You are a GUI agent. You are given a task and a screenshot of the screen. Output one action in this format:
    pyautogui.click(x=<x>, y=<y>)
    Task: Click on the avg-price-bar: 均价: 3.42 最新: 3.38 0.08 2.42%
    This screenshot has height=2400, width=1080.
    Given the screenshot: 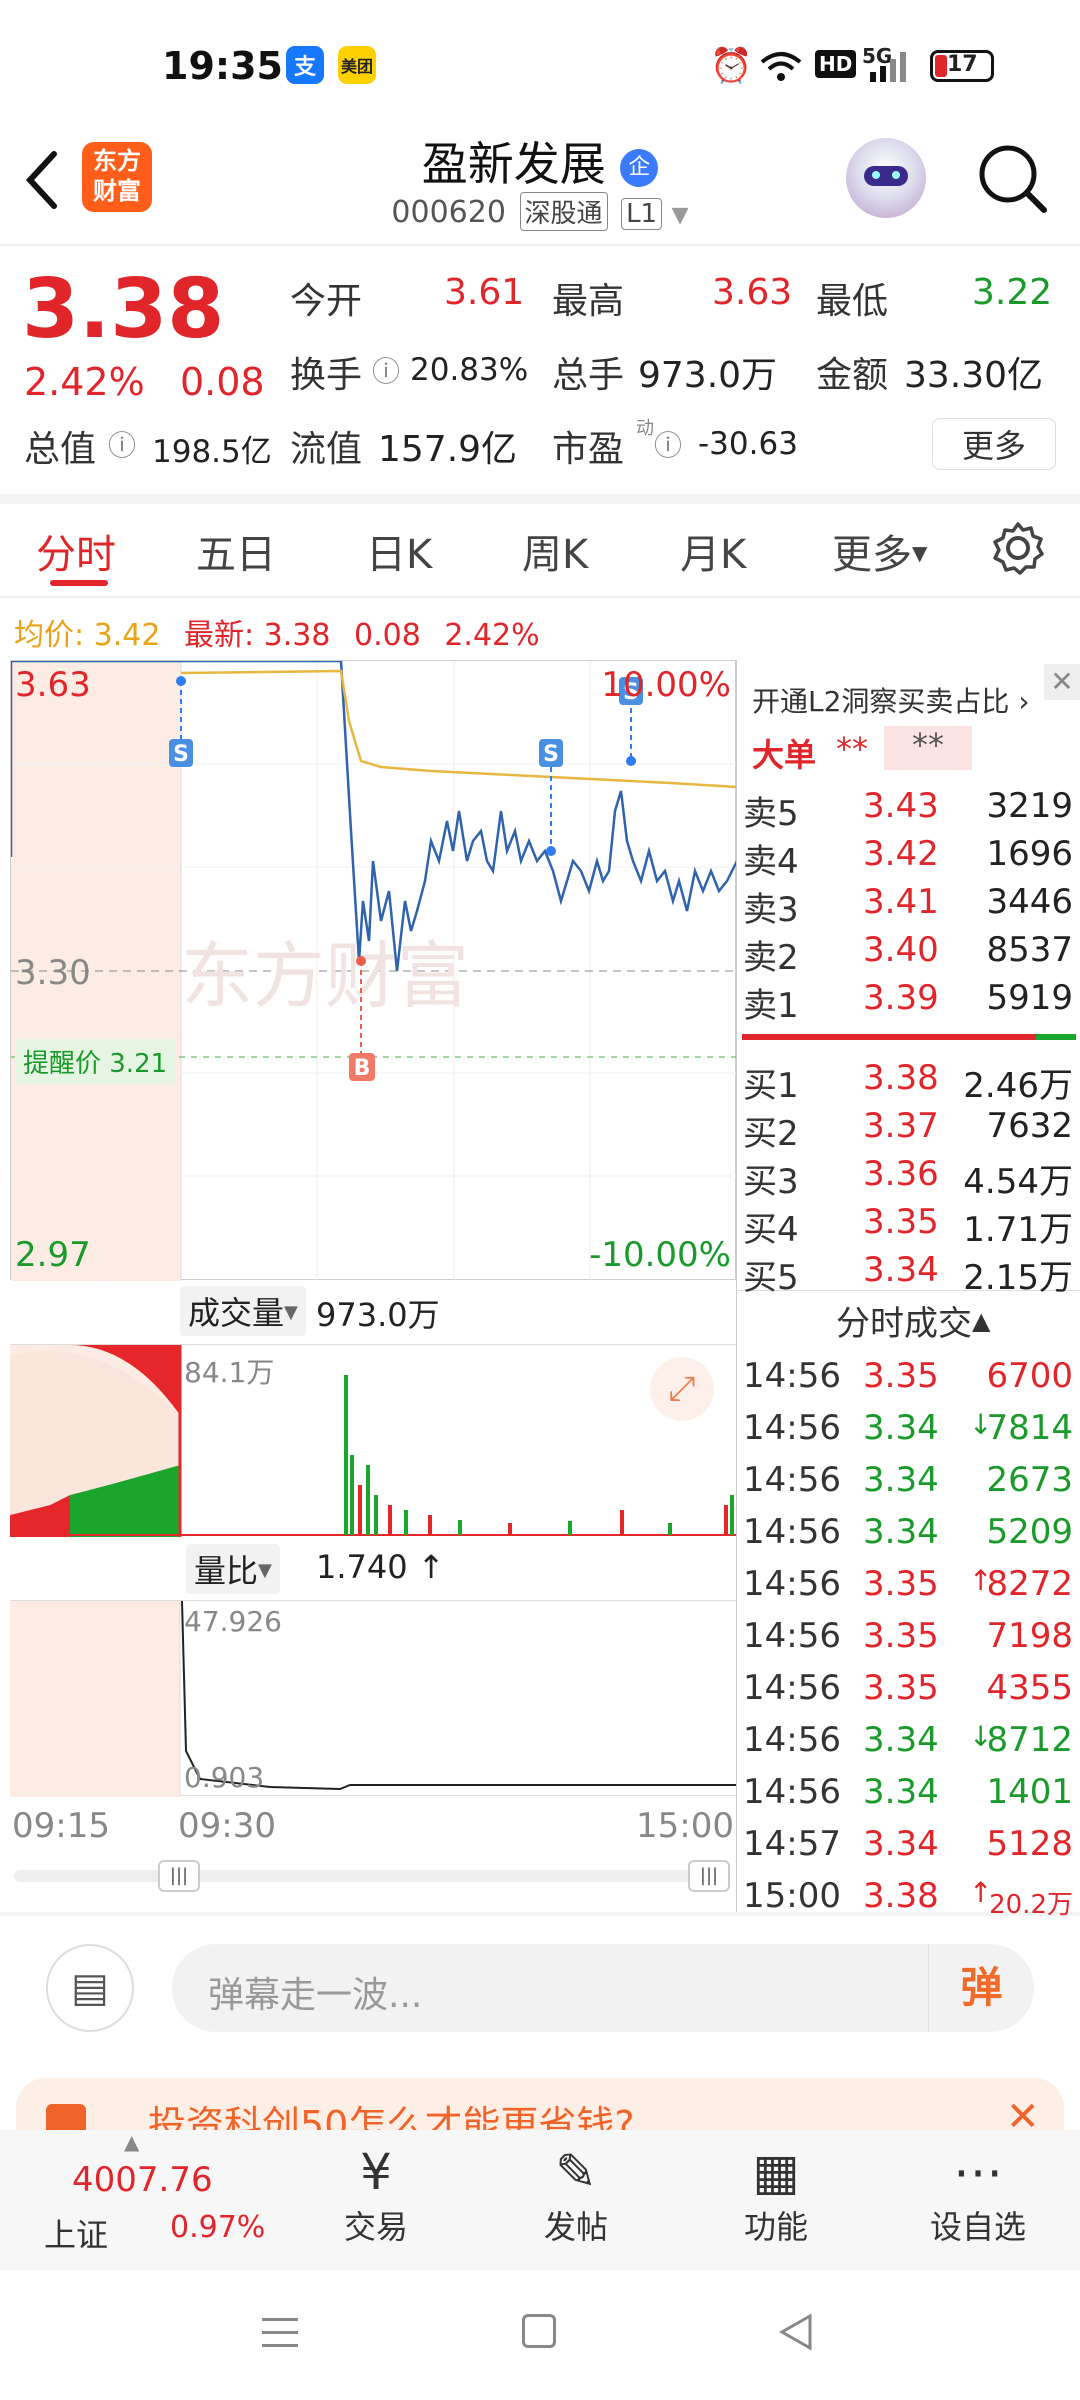 What is the action you would take?
    pyautogui.click(x=277, y=632)
    